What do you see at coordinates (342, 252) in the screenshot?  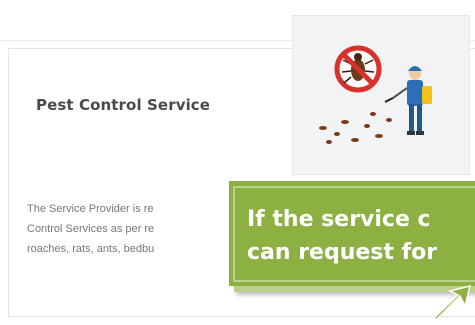 I see `callout-line: can request for` at bounding box center [342, 252].